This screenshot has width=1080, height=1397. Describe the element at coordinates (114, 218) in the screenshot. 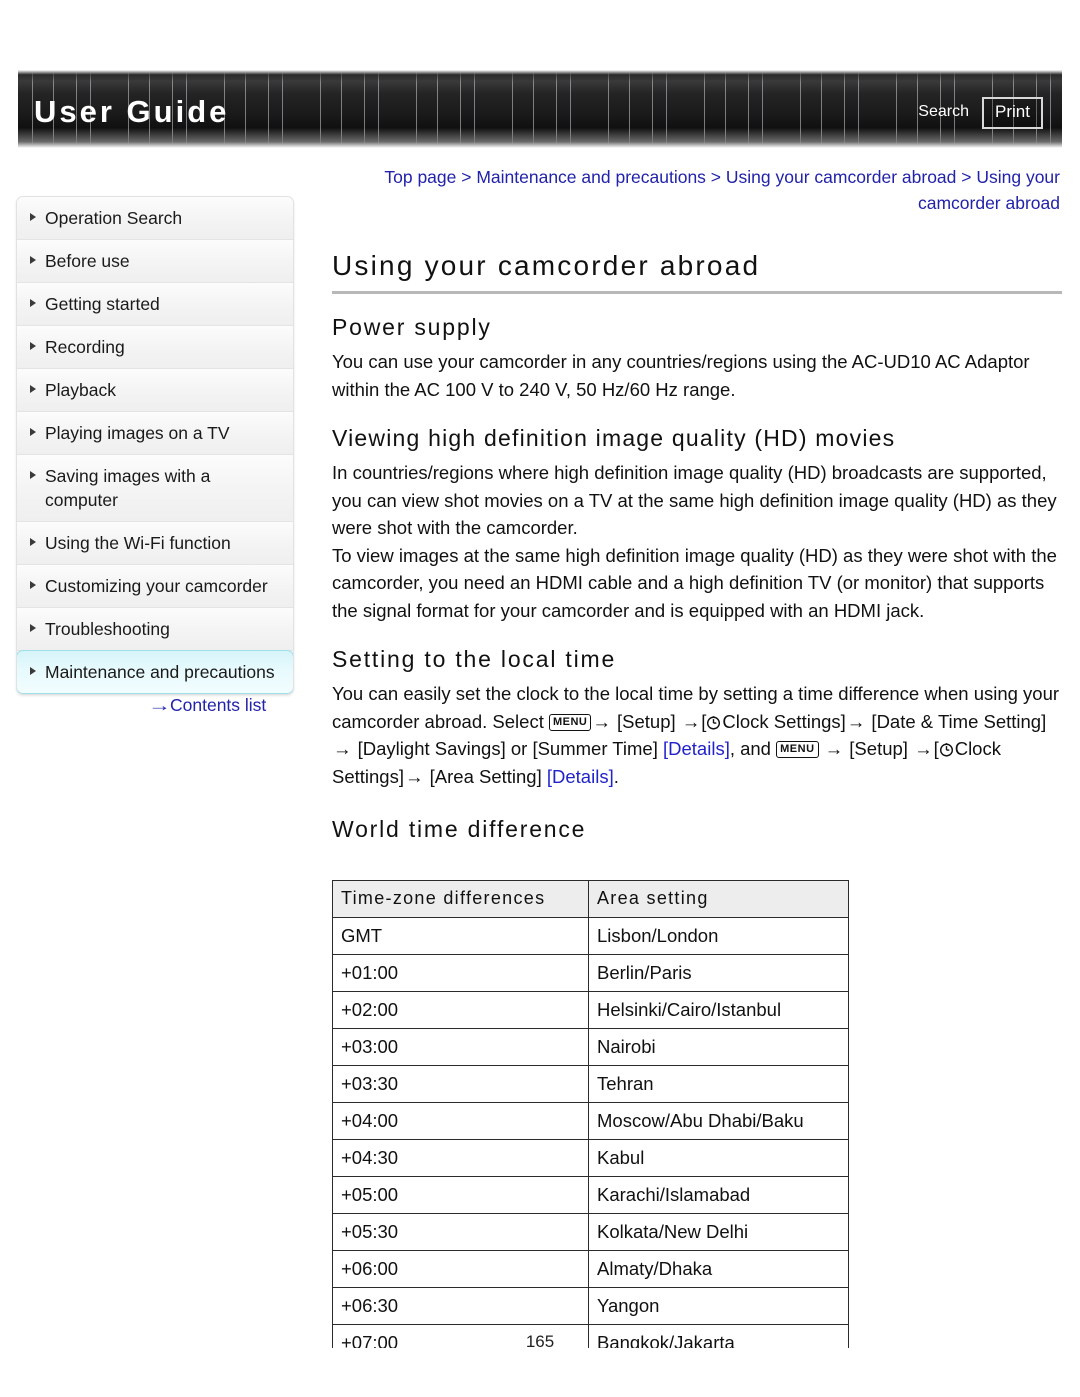

I see `sidebar-item-label: Operation Search` at that location.